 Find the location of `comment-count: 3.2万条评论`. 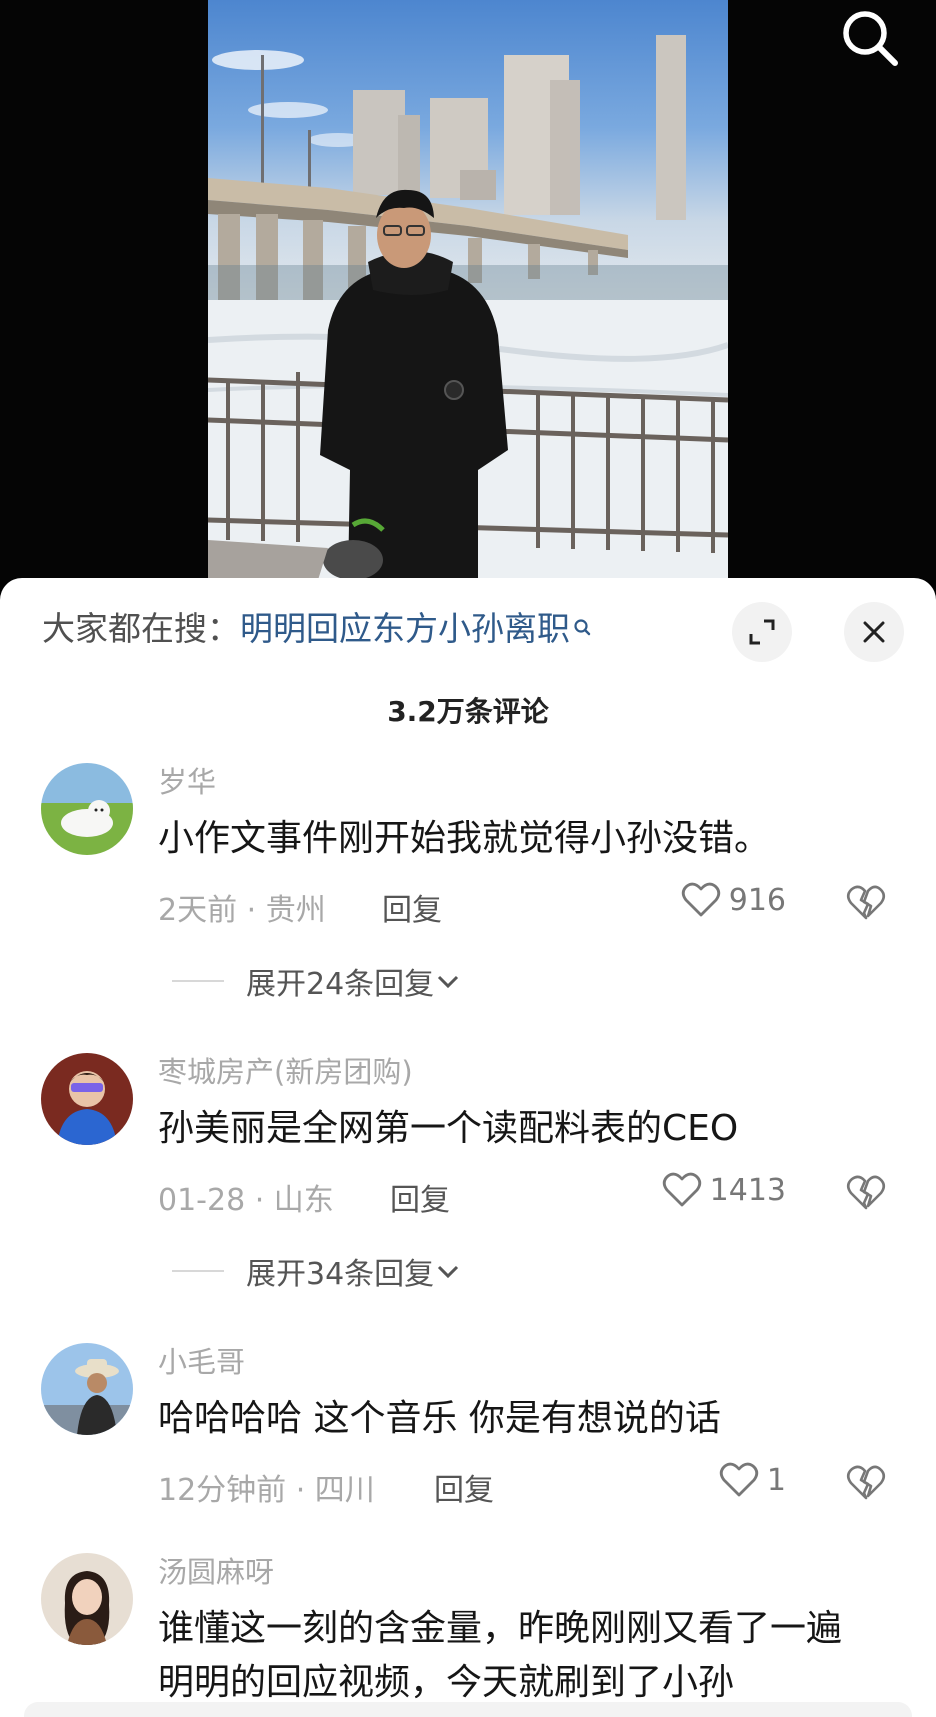

comment-count: 3.2万条评论 is located at coordinates (468, 711).